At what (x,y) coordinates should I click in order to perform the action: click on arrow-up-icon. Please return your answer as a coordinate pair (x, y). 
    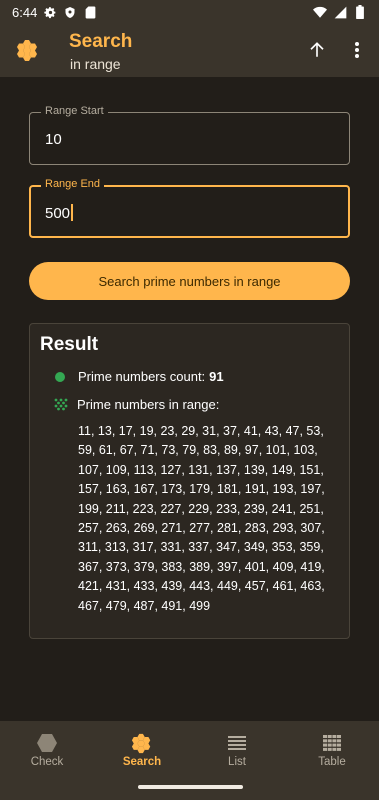
    Looking at the image, I should click on (317, 49).